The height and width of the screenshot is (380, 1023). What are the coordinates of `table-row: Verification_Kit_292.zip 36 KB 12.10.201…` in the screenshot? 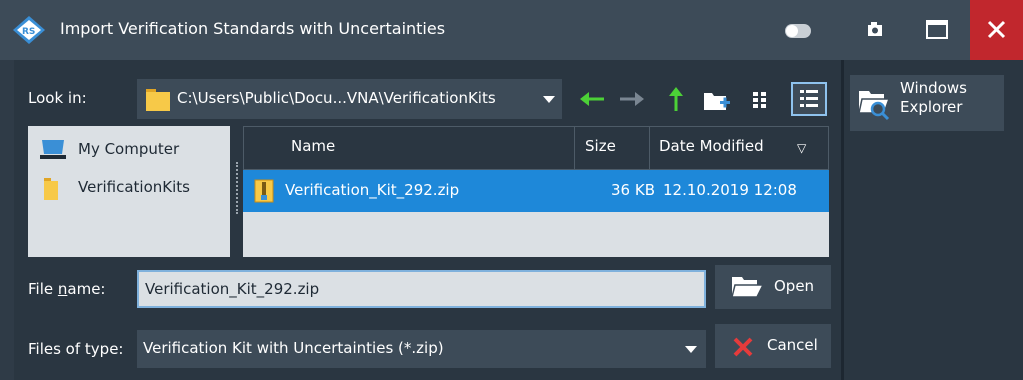 It's located at (536, 191).